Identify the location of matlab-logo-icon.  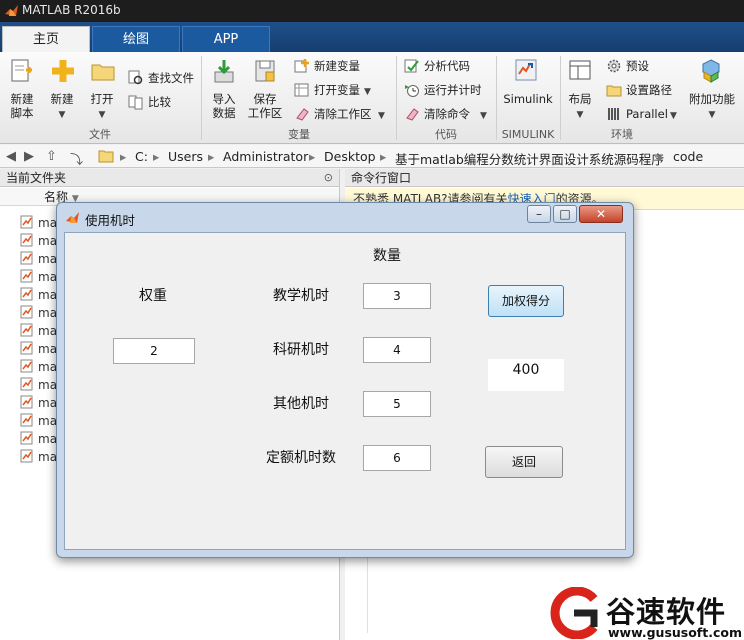
(11, 10).